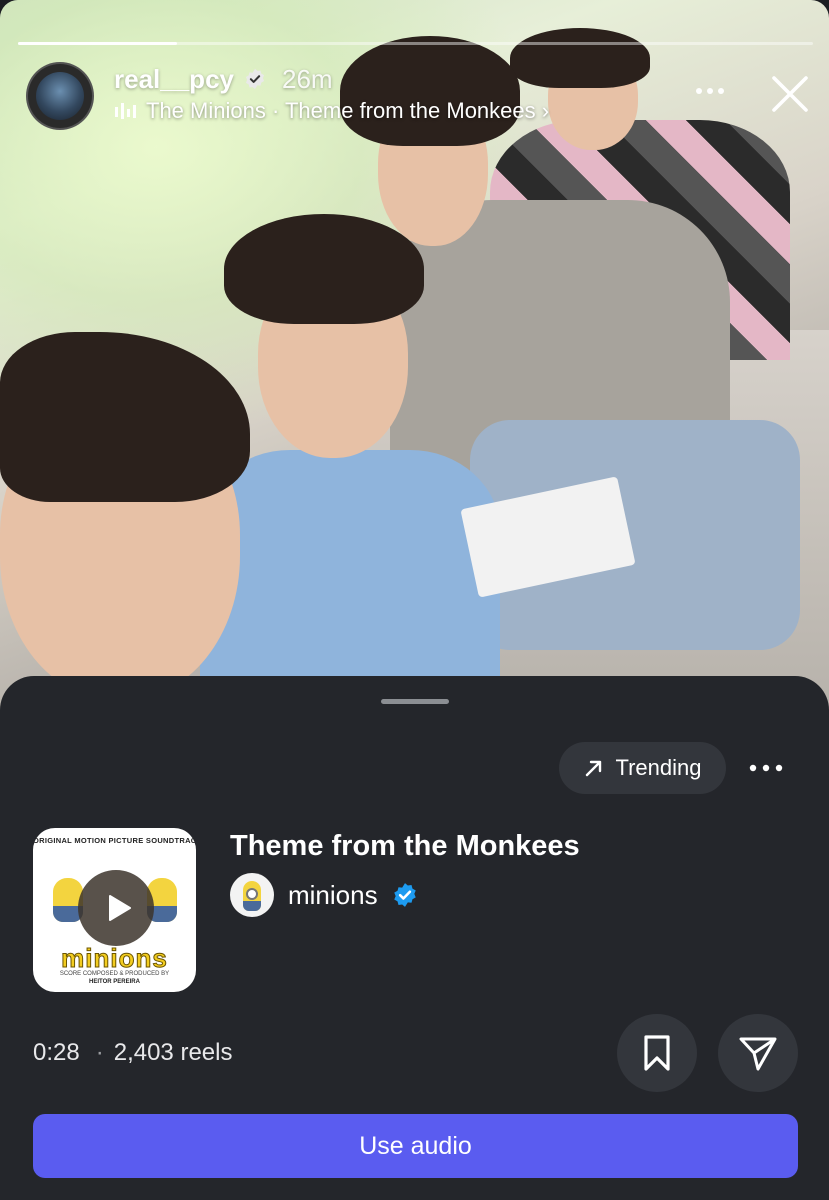  Describe the element at coordinates (594, 768) in the screenshot. I see `trending-arrow-icon` at that location.